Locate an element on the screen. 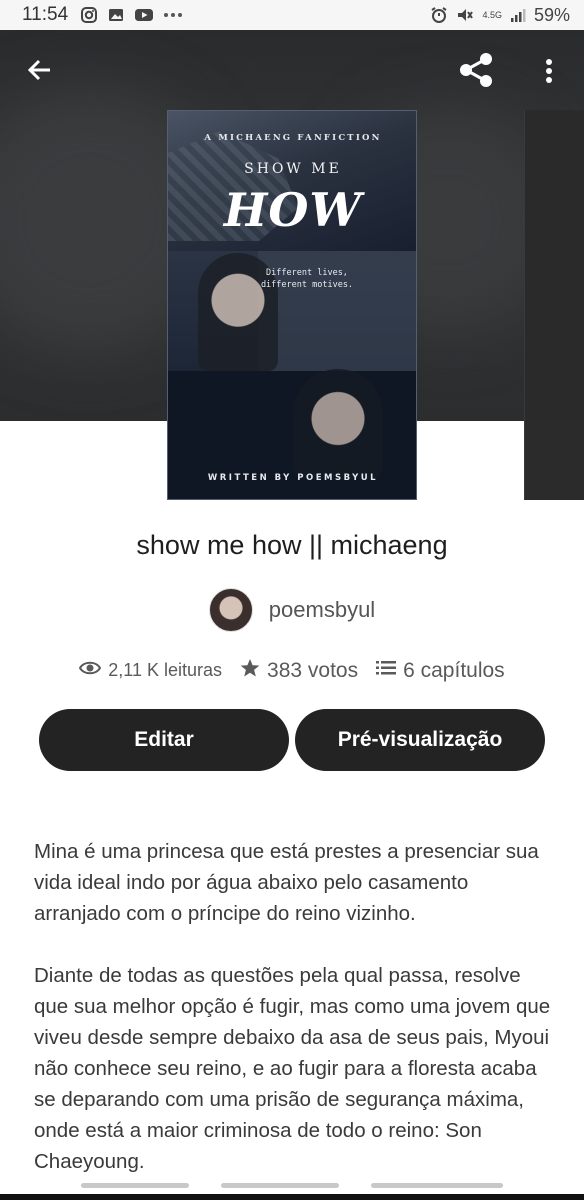 The height and width of the screenshot is (1200, 584). cover-portrait-right is located at coordinates (338, 424).